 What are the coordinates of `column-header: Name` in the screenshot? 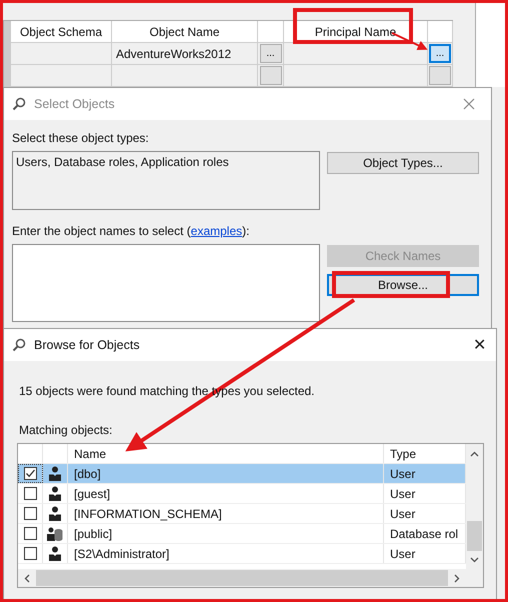 It's located at (226, 453).